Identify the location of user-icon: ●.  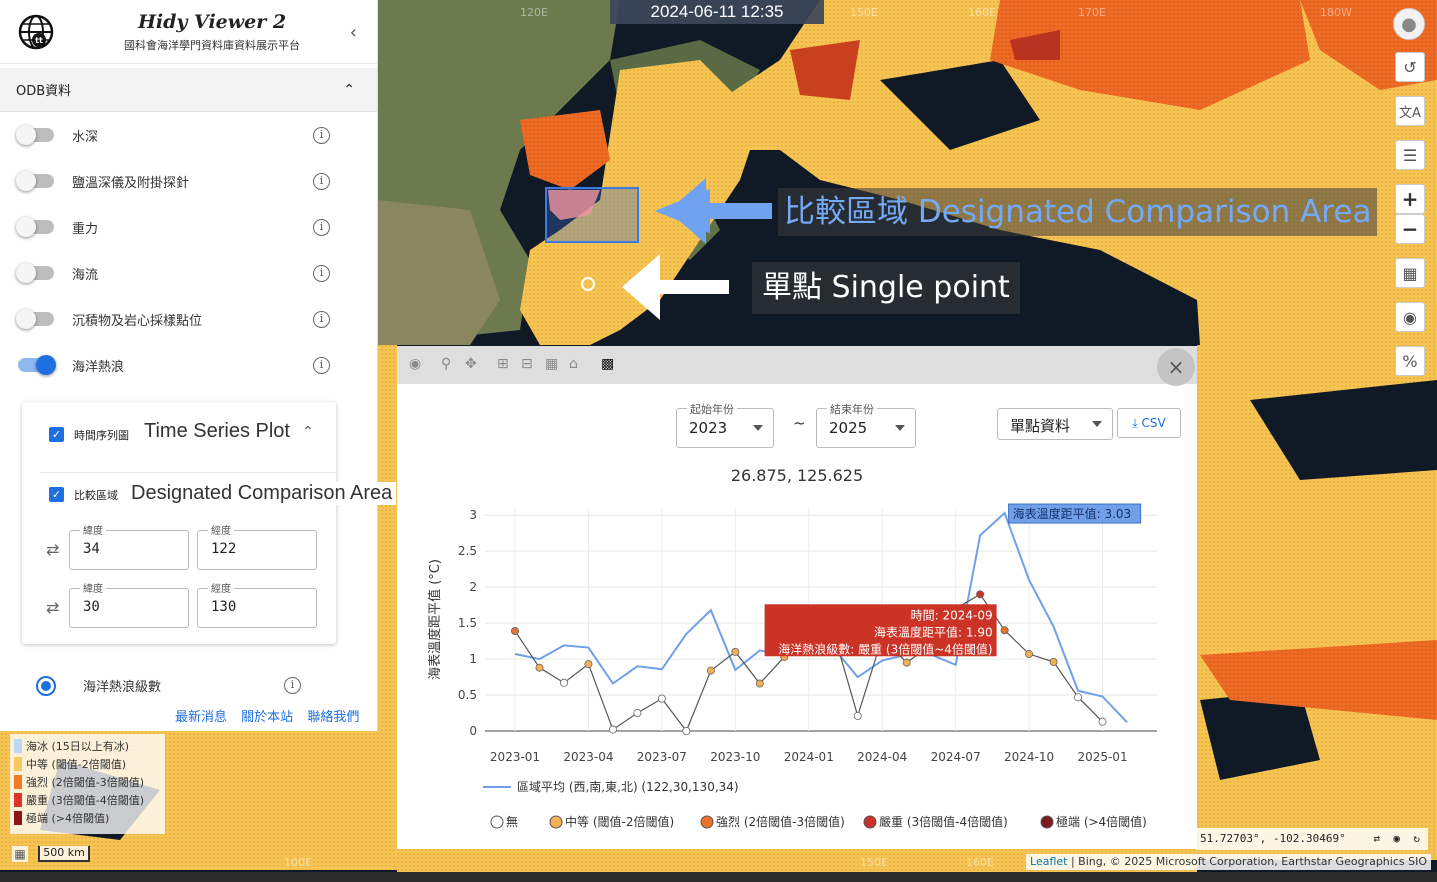
(1409, 24).